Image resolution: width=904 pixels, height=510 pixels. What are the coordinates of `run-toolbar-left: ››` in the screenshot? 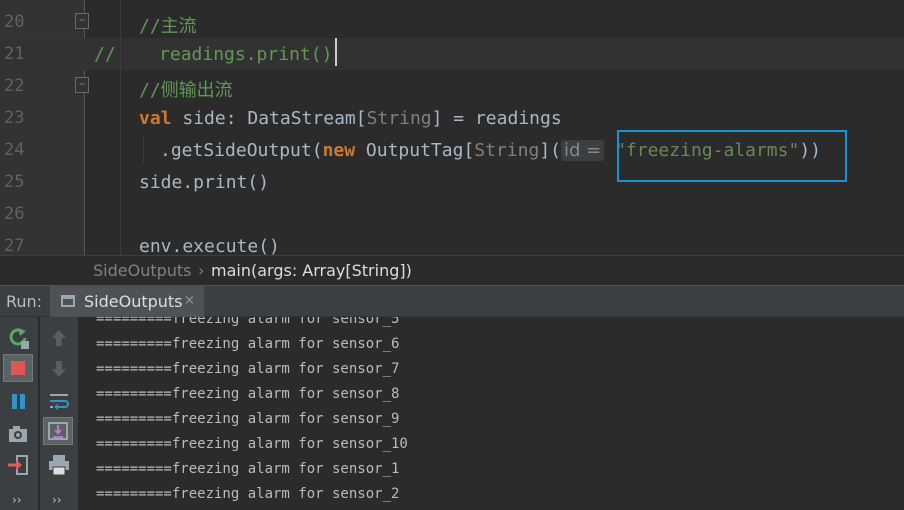 It's located at (19, 413).